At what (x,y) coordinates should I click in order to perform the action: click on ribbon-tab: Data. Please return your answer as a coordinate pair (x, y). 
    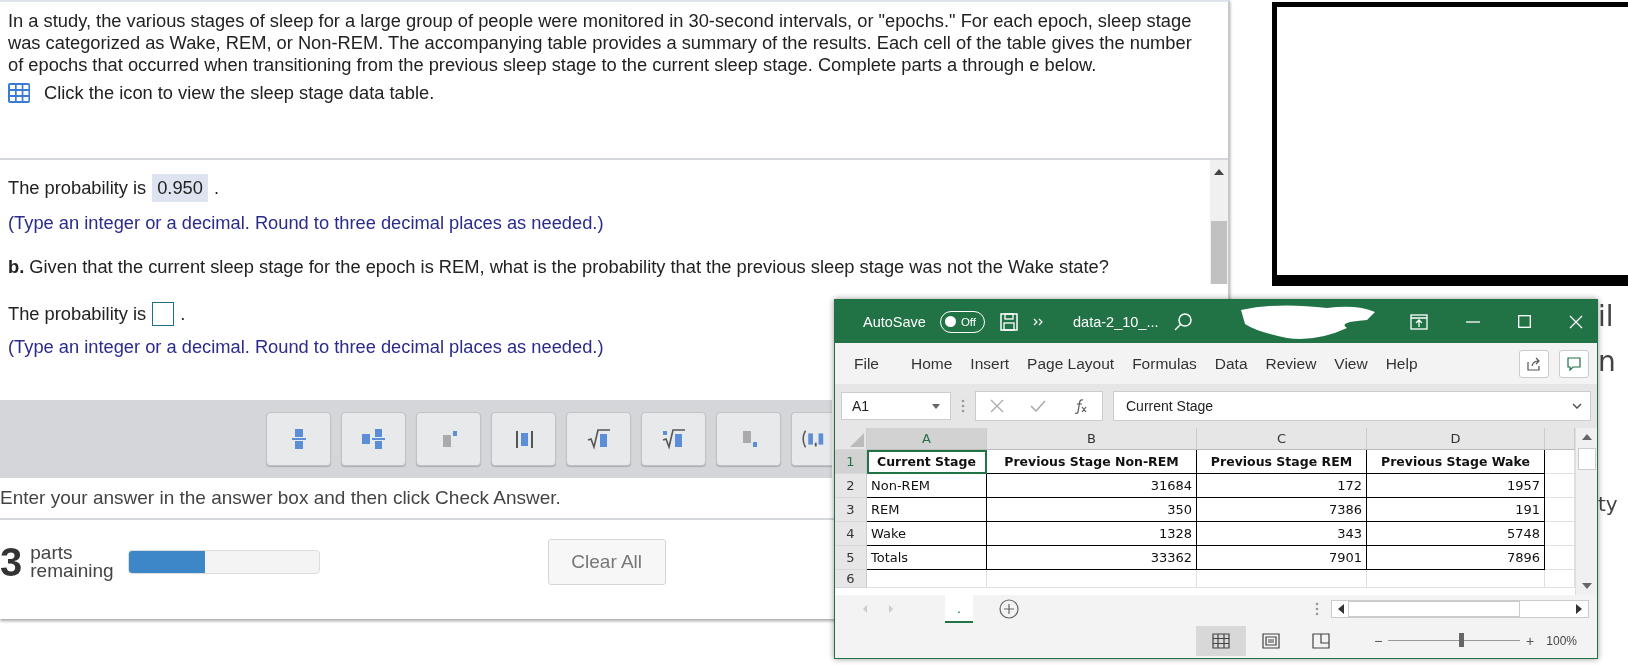
    Looking at the image, I should click on (1231, 363).